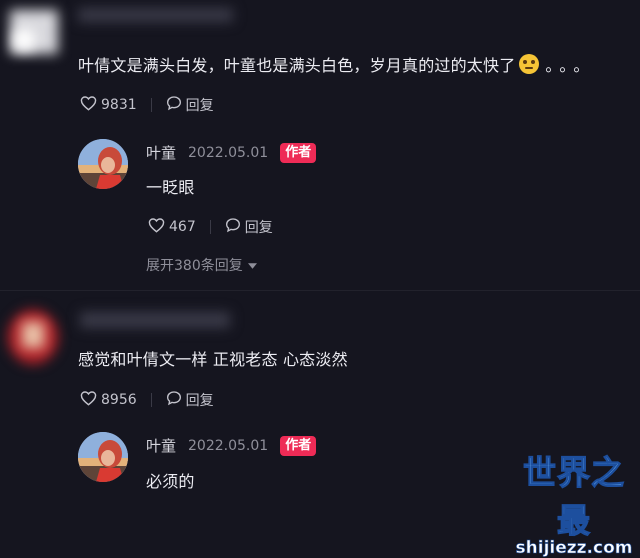  Describe the element at coordinates (103, 164) in the screenshot. I see `reply-1-avatar` at that location.